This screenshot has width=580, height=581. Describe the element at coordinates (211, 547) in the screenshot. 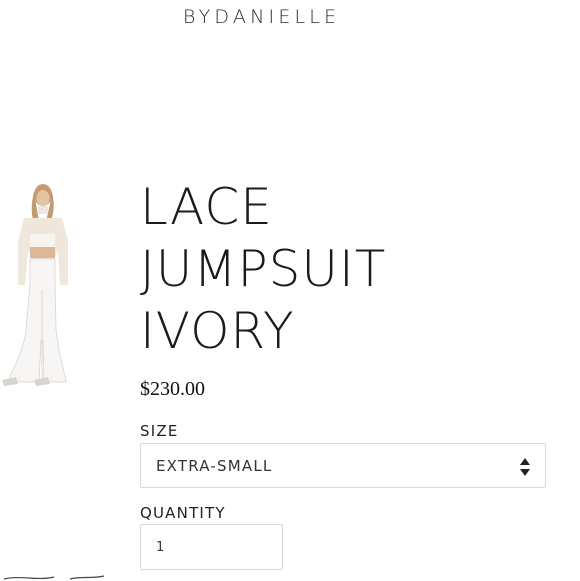

I see `quantity-input: 1` at that location.